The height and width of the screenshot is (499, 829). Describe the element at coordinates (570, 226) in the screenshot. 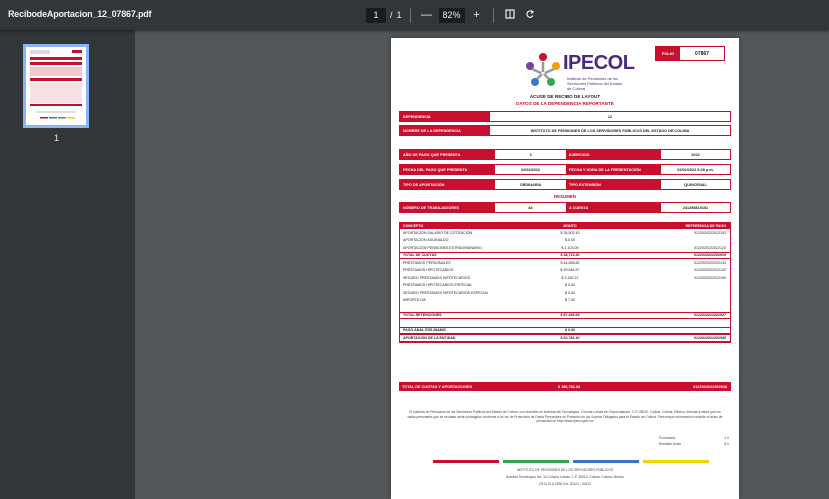

I see `column-header: MONTO` at that location.